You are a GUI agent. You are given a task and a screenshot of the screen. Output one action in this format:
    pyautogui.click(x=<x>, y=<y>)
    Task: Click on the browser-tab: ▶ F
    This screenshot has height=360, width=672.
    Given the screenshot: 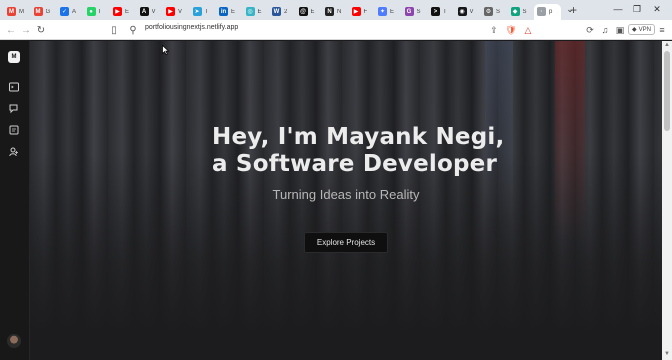 What is the action you would take?
    pyautogui.click(x=362, y=12)
    